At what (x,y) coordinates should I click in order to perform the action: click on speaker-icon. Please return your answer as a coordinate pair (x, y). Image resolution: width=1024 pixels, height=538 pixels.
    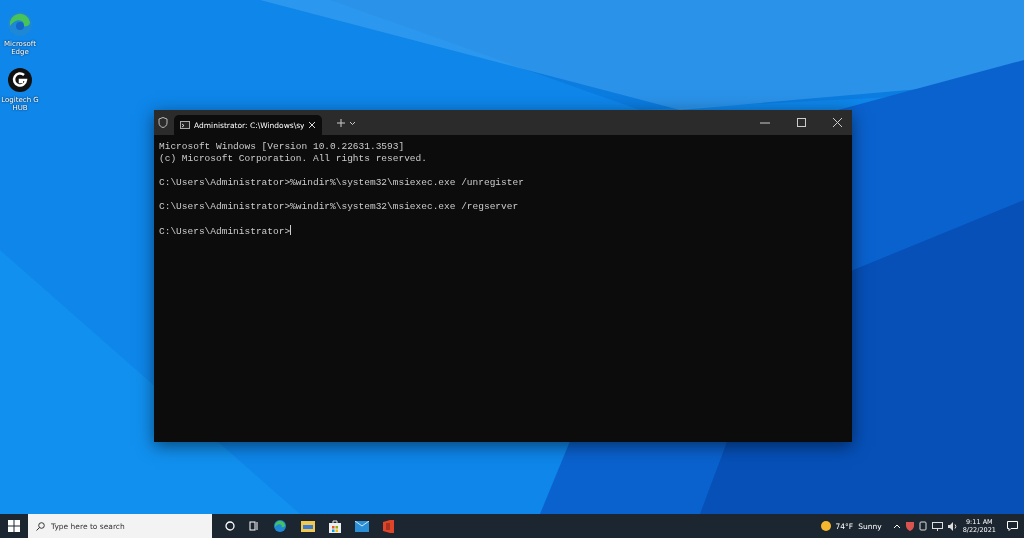
    Looking at the image, I should click on (952, 526).